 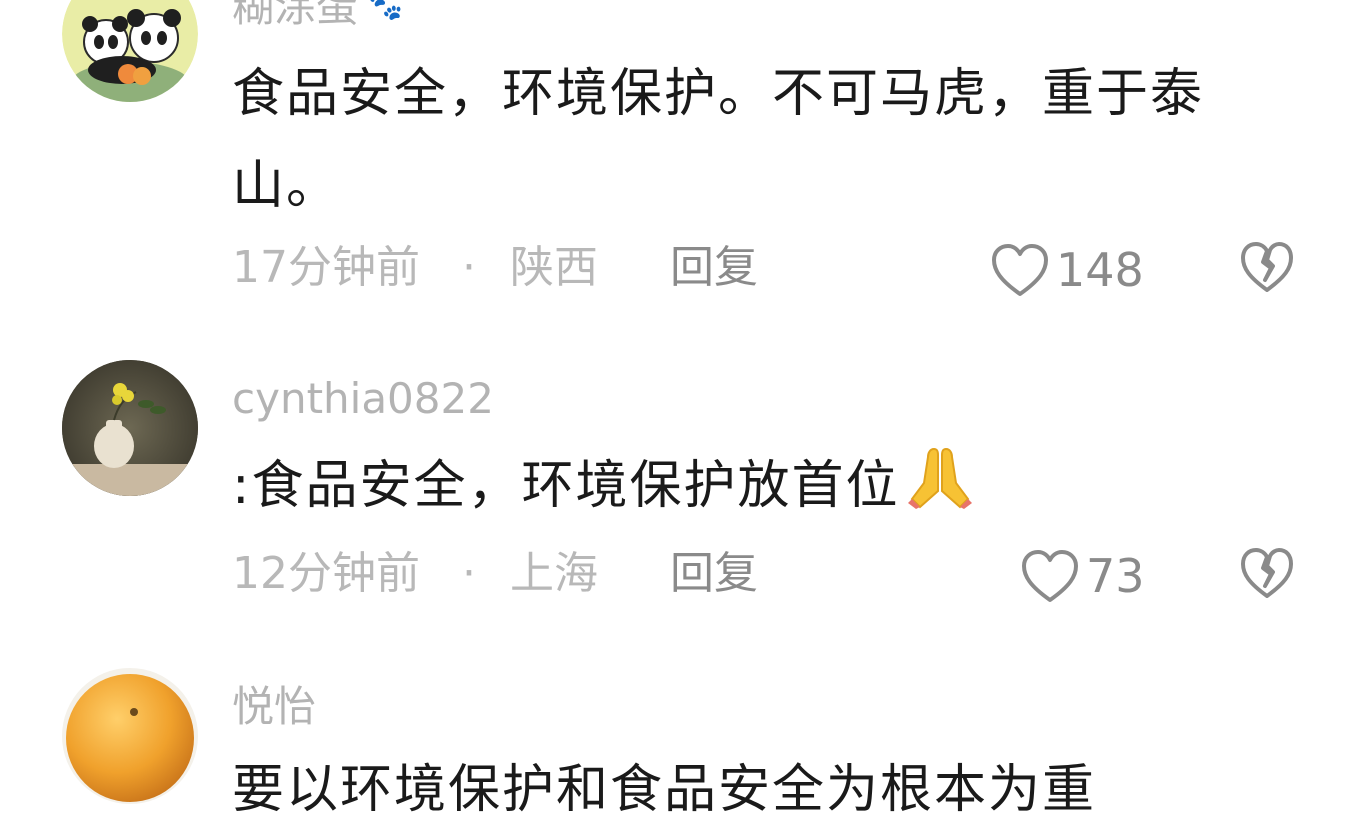 I want to click on flower-vase-avatar-image, so click(x=130, y=428).